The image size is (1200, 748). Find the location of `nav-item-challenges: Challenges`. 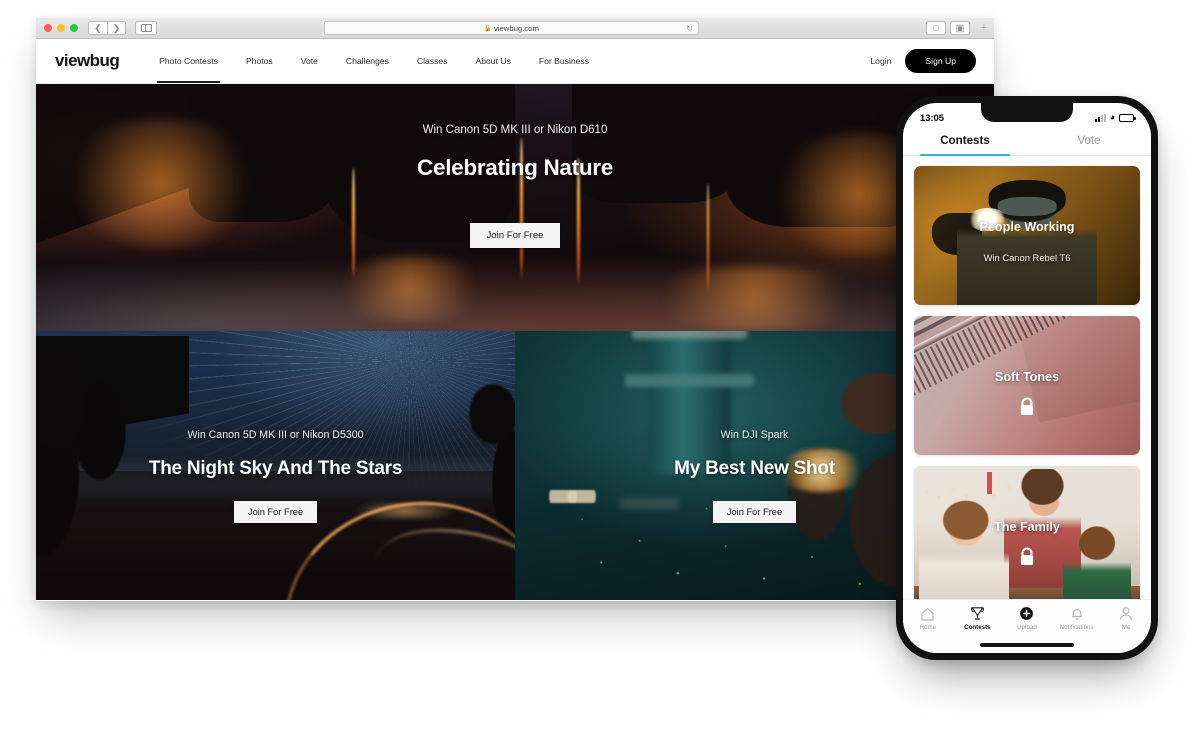

nav-item-challenges: Challenges is located at coordinates (367, 61).